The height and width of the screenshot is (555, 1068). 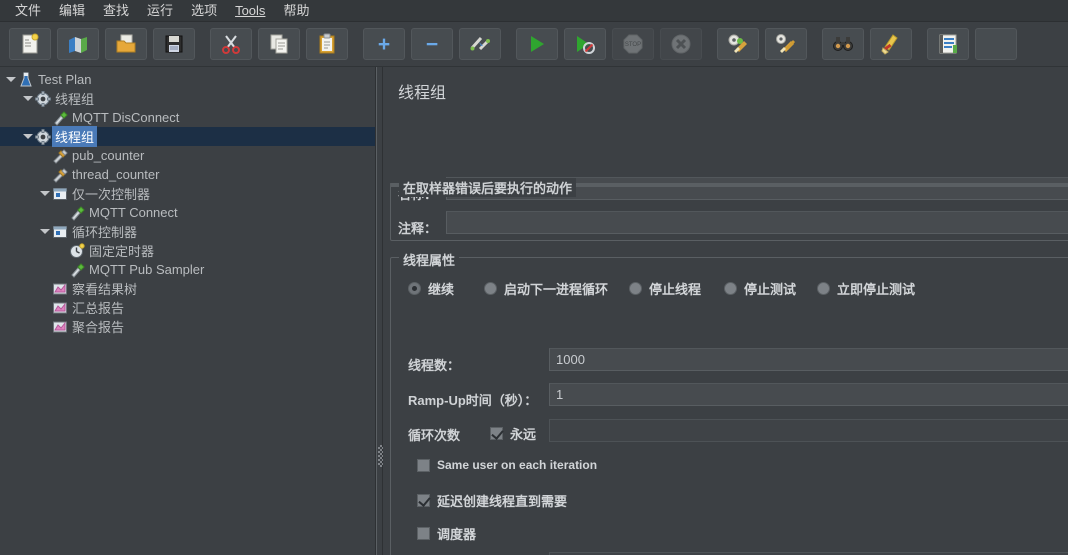 I want to click on expand-all-button: +, so click(x=384, y=44).